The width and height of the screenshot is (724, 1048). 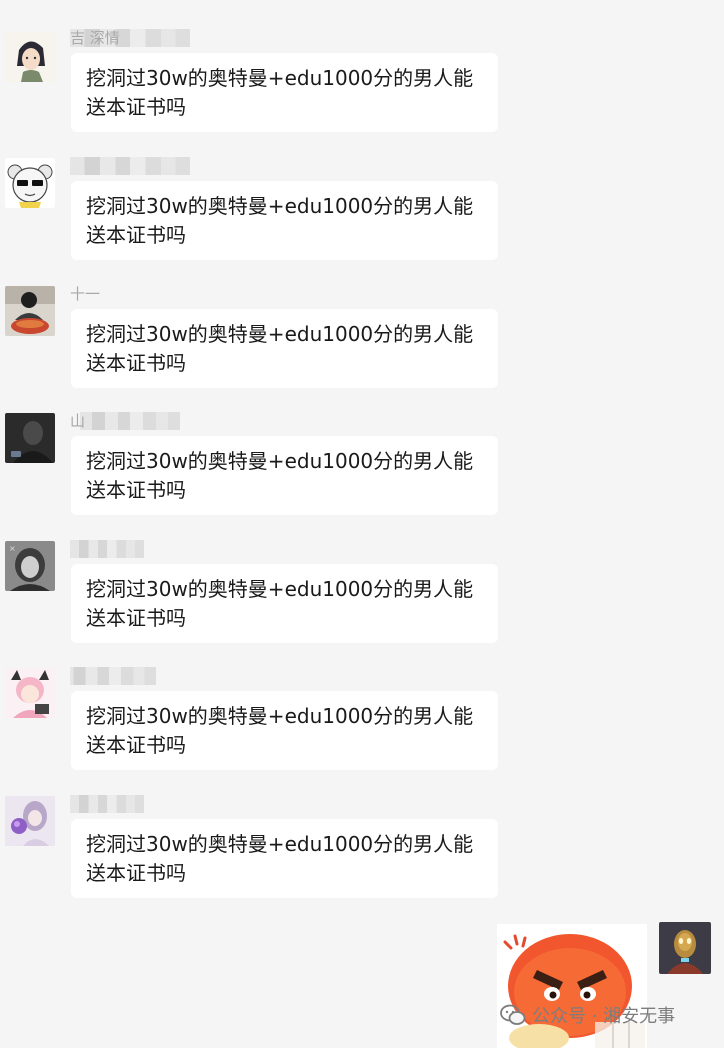 I want to click on sender-name: 山, so click(x=130, y=421).